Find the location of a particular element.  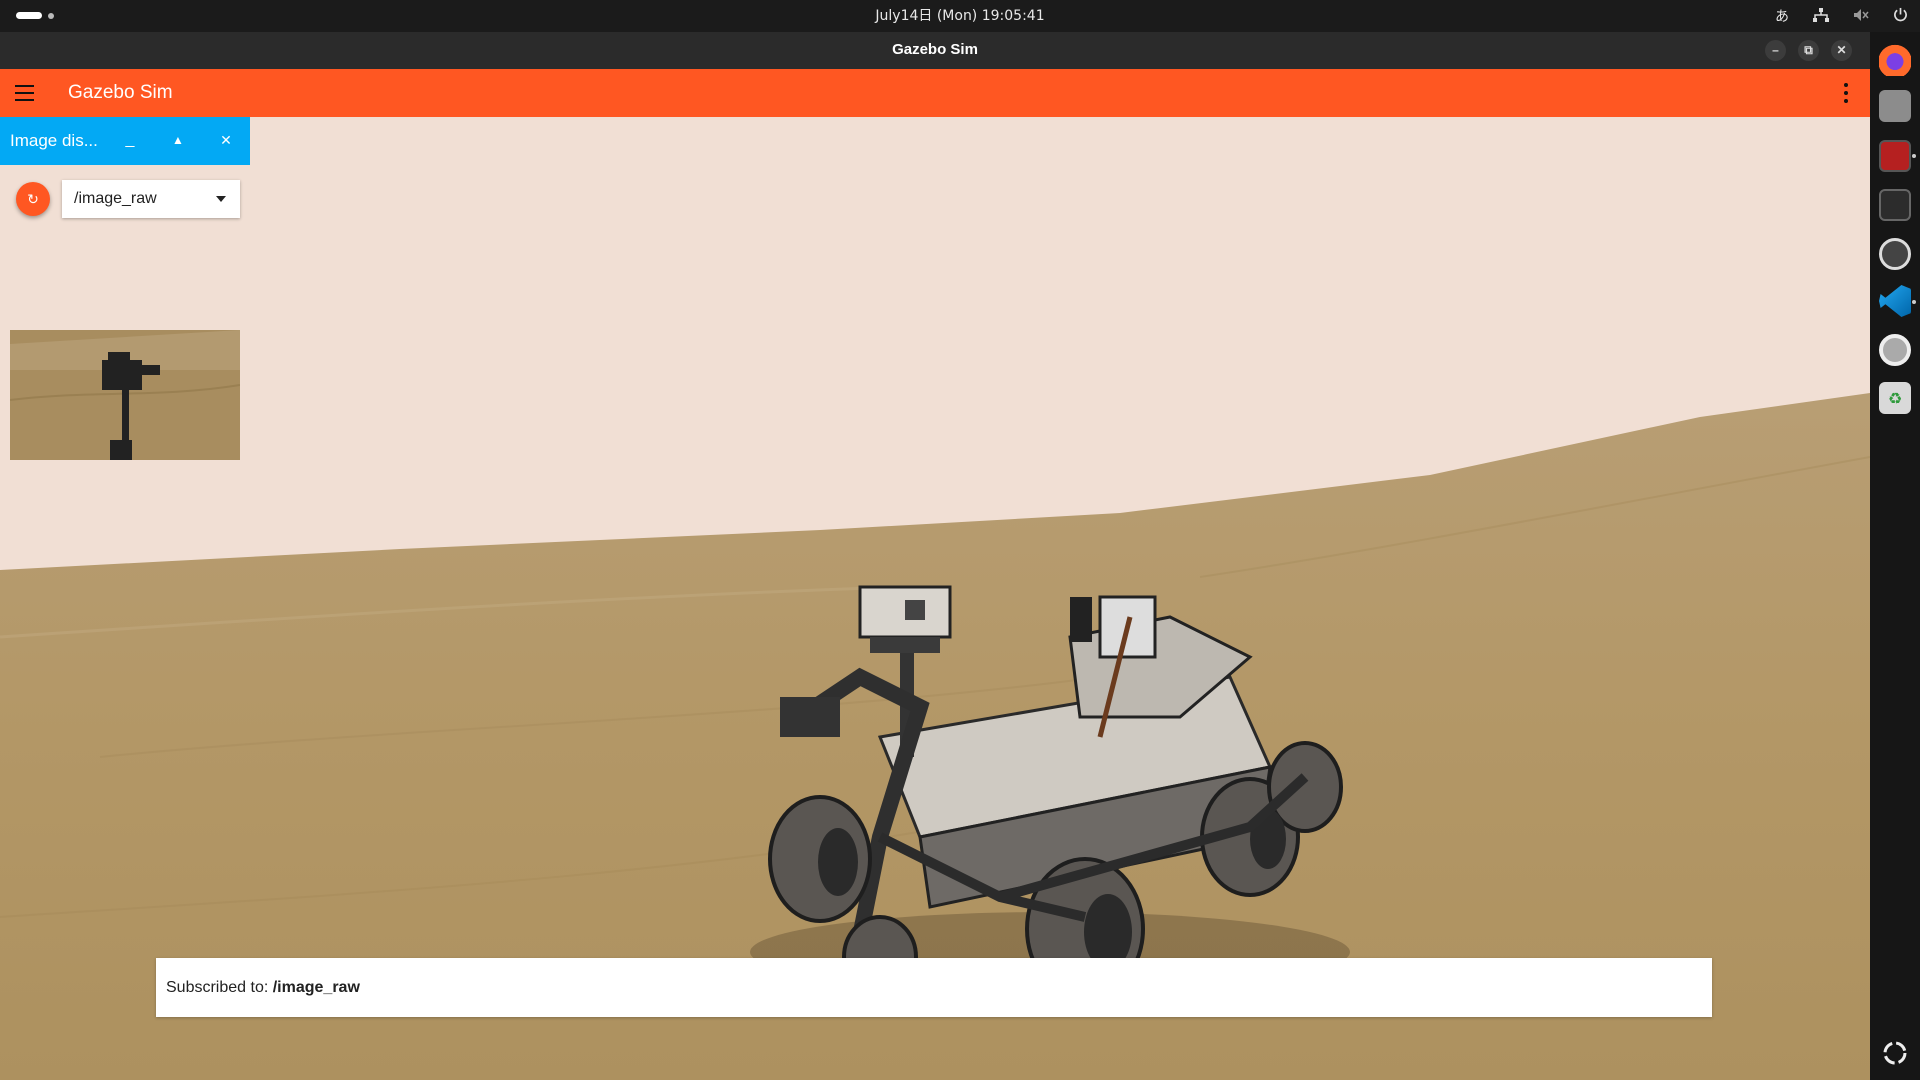

app-bar: Gazebo Sim is located at coordinates (935, 93).